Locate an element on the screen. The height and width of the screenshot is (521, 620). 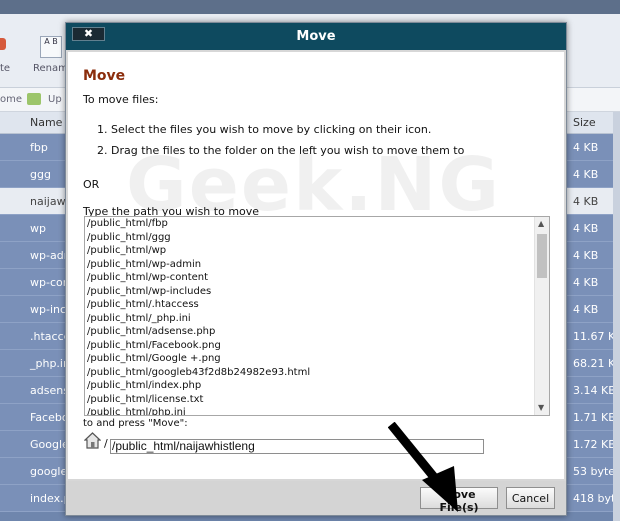
path-list-scrollbar: ▲ ▼ is located at coordinates (541, 316).